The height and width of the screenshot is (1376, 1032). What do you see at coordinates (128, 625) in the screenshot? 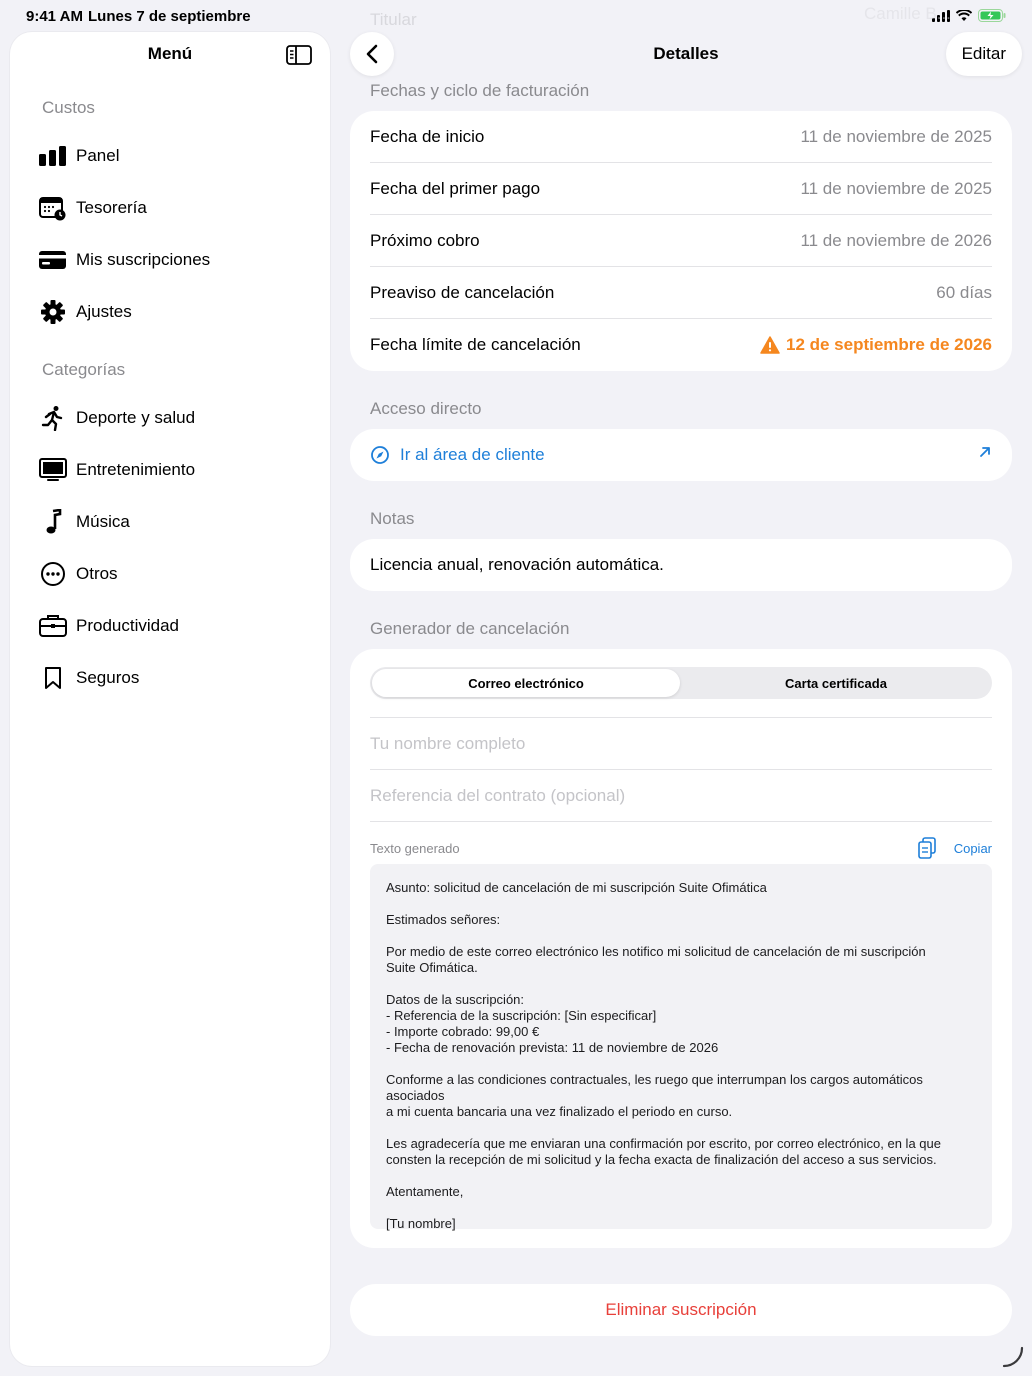
I see `sidebar-item-label: Productividad` at bounding box center [128, 625].